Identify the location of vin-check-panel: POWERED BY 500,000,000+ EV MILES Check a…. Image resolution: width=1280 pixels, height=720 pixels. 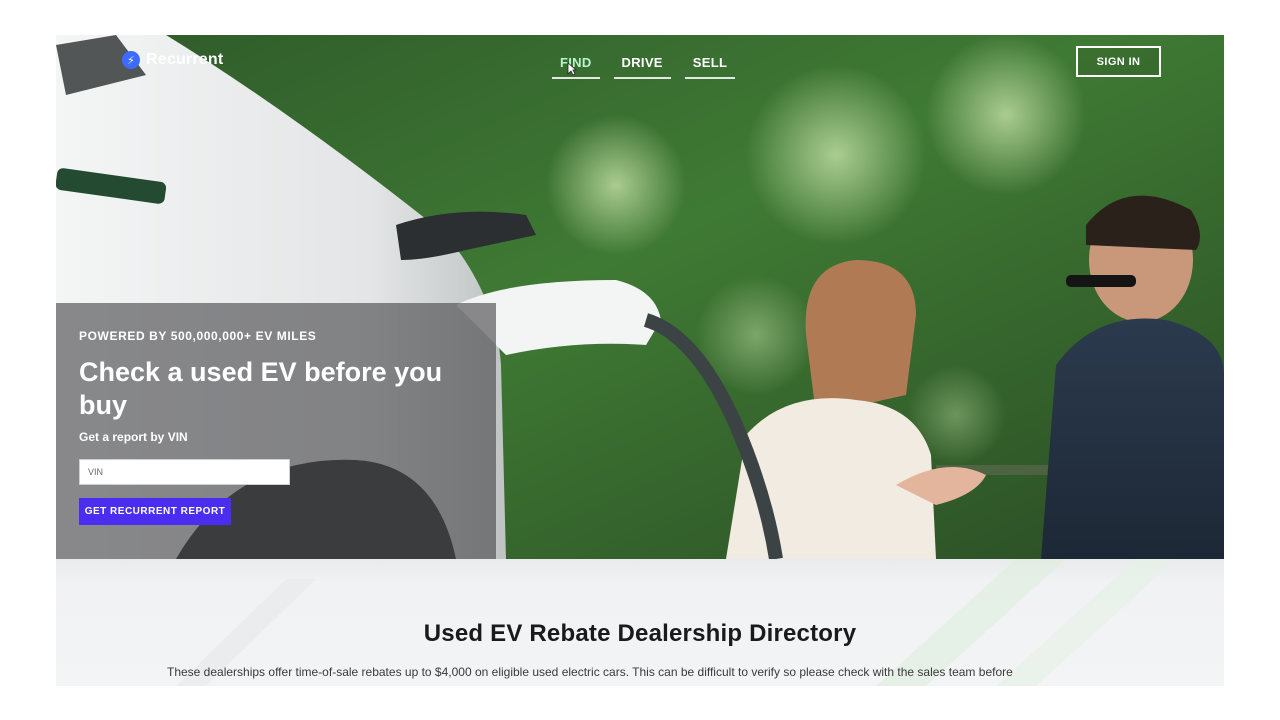
(276, 431).